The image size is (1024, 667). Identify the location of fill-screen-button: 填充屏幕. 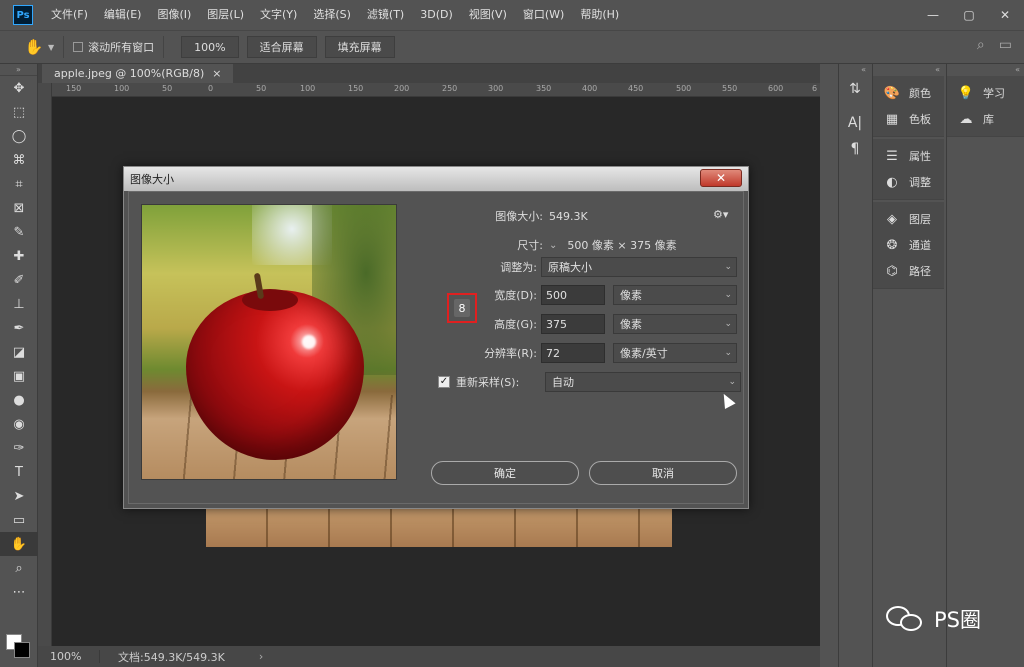
(359, 47).